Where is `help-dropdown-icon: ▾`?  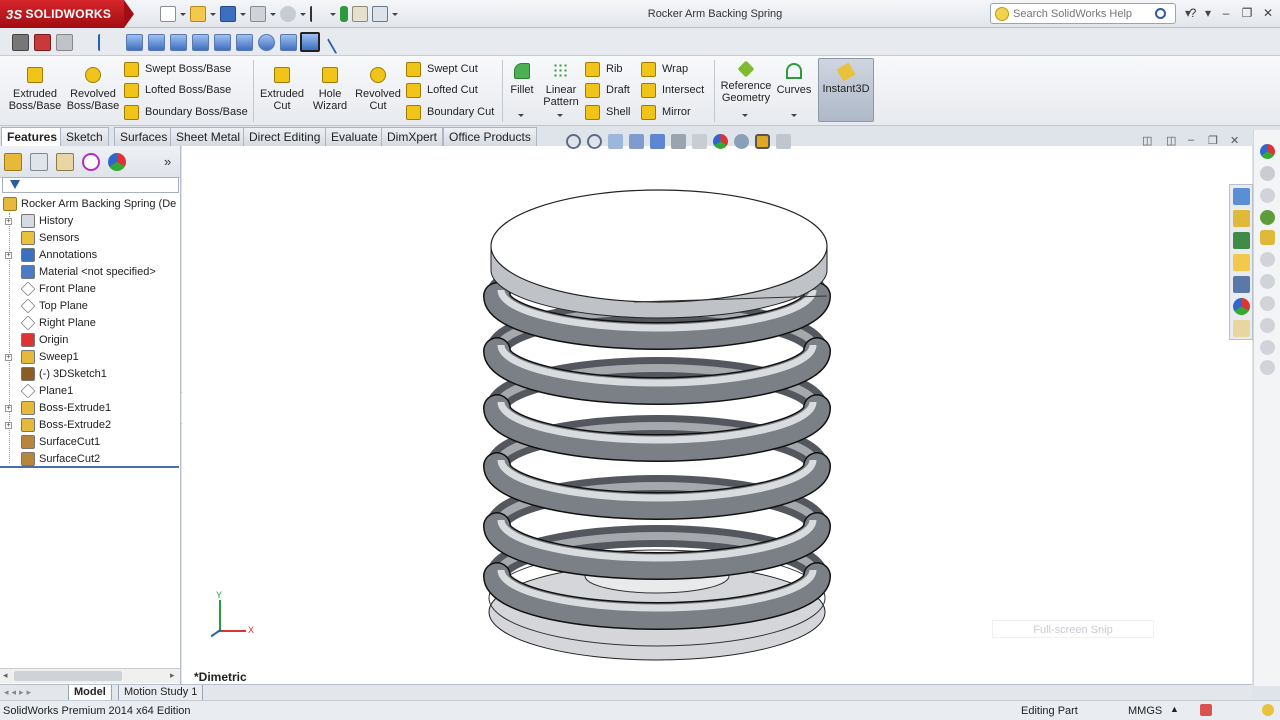 help-dropdown-icon: ▾ is located at coordinates (1208, 13).